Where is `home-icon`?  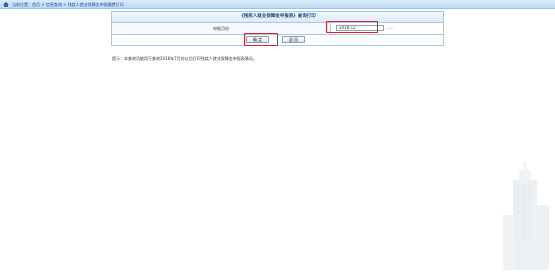 home-icon is located at coordinates (6, 4).